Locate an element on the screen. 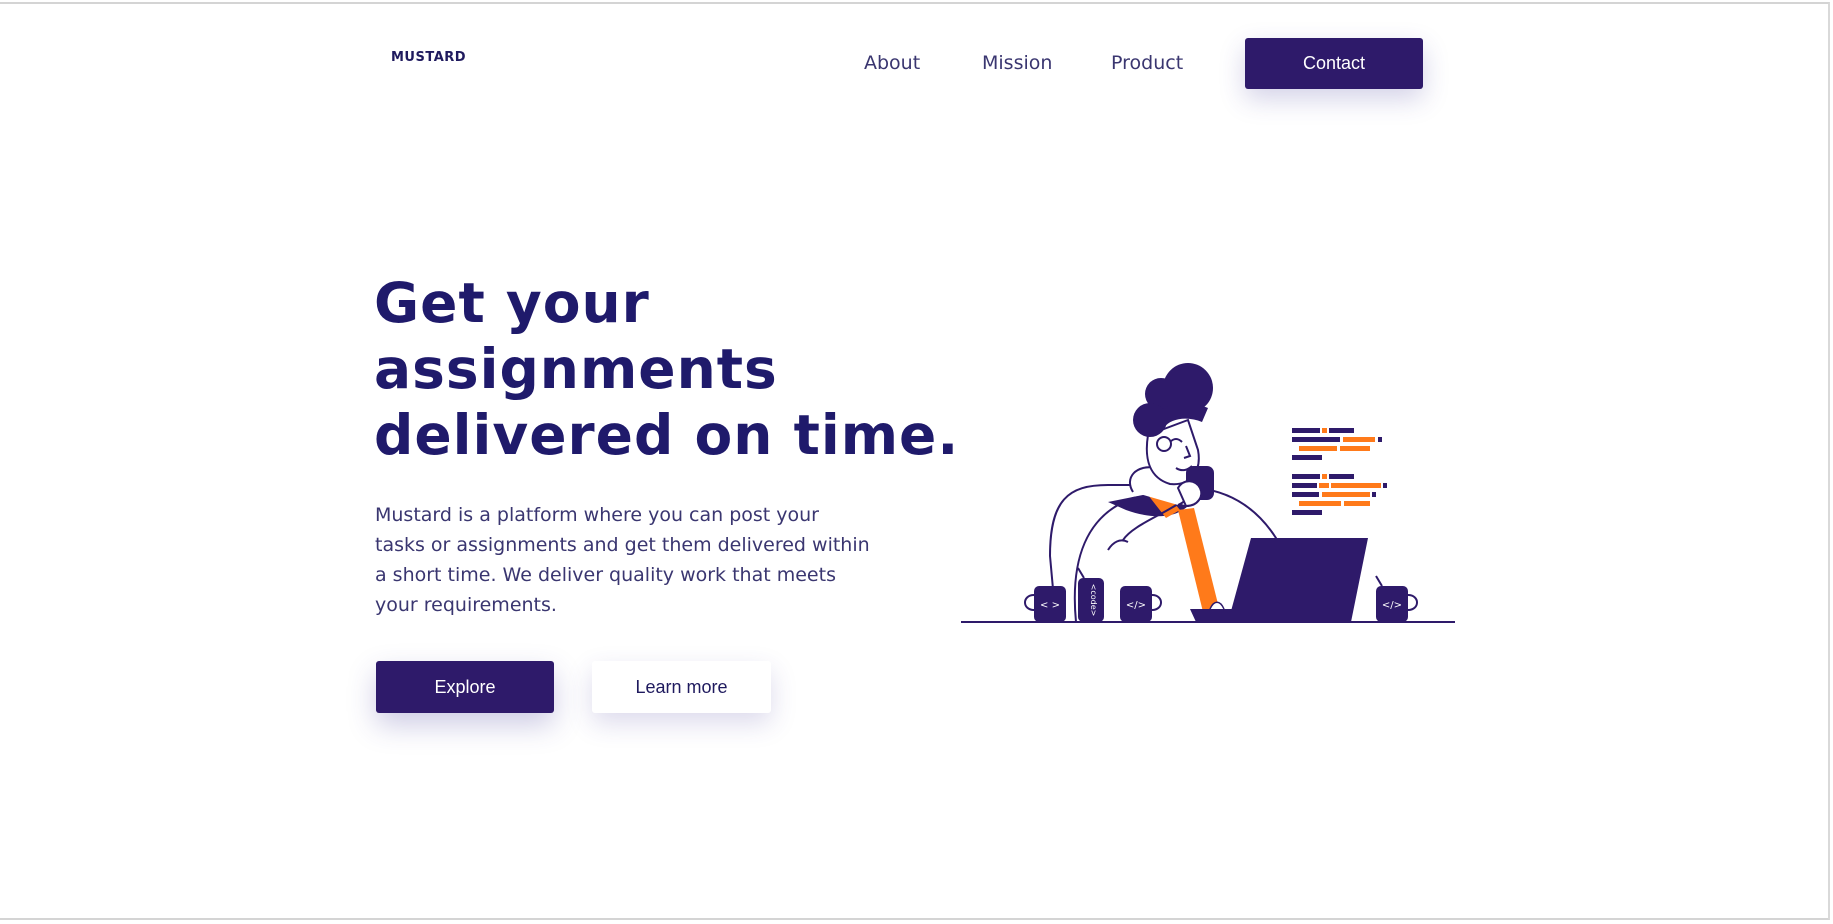 Image resolution: width=1833 pixels, height=924 pixels. hero-headline: Get your assignments delivered on time. is located at coordinates (667, 369).